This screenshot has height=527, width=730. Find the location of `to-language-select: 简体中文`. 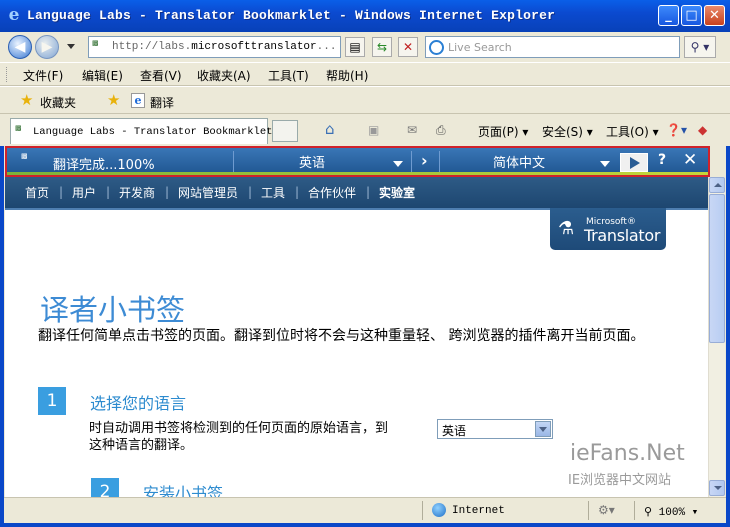

to-language-select: 简体中文 is located at coordinates (519, 161).